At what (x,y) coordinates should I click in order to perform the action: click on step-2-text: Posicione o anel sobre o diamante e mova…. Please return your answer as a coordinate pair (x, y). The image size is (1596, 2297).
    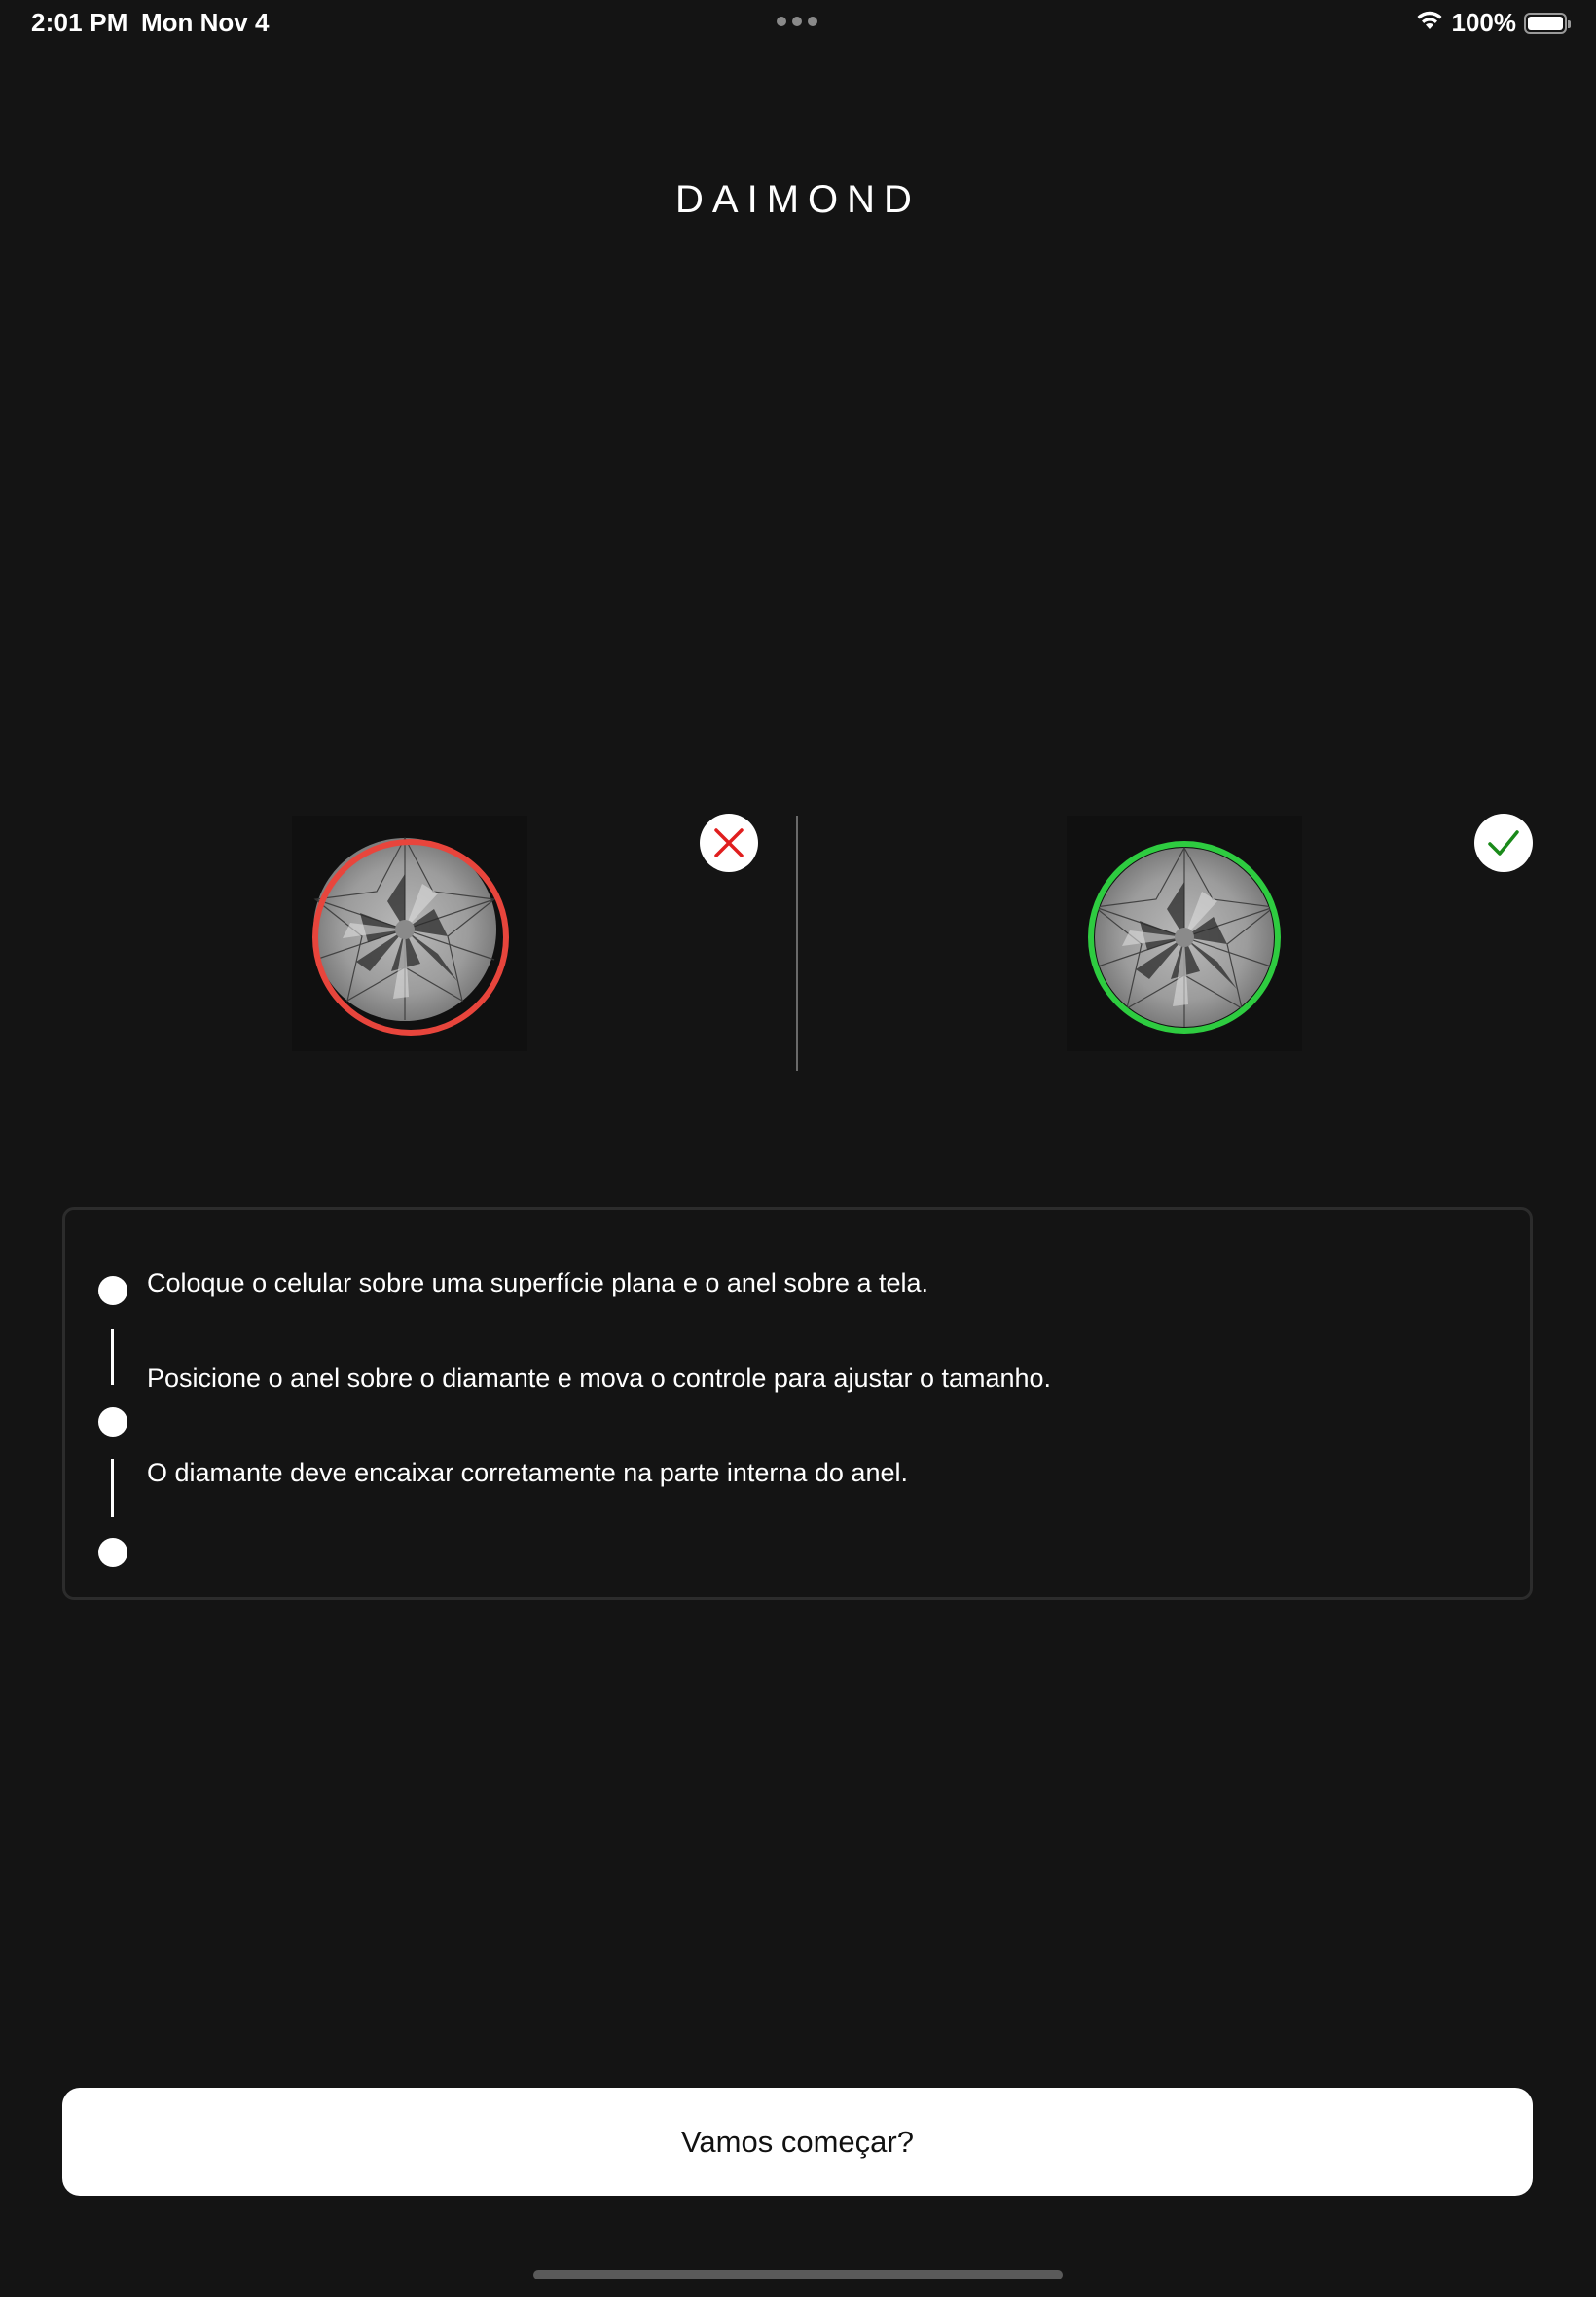
    Looking at the image, I should click on (599, 1378).